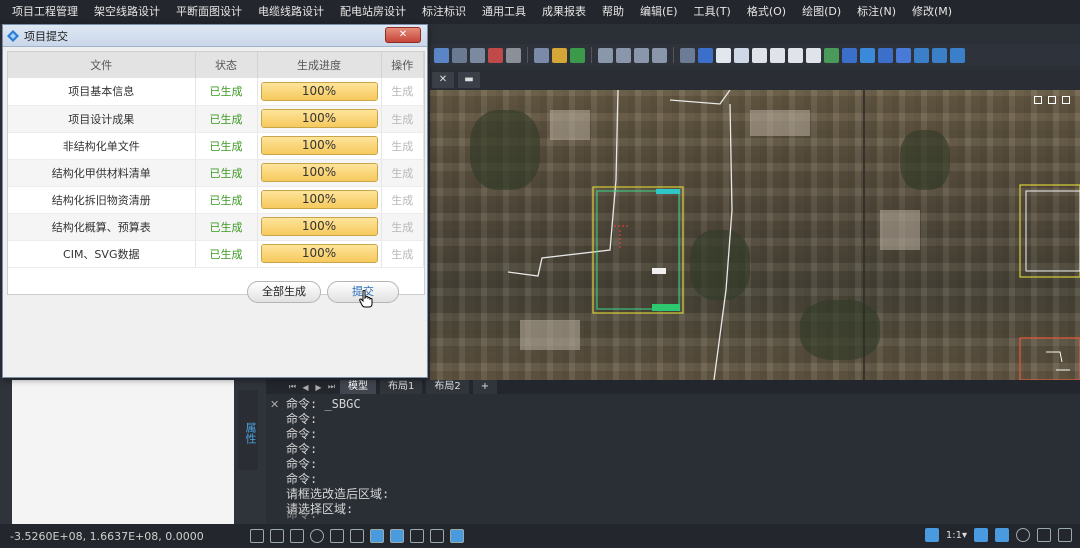 The height and width of the screenshot is (548, 1080). Describe the element at coordinates (102, 119) in the screenshot. I see `file-name-cell: 项目设计成果` at that location.